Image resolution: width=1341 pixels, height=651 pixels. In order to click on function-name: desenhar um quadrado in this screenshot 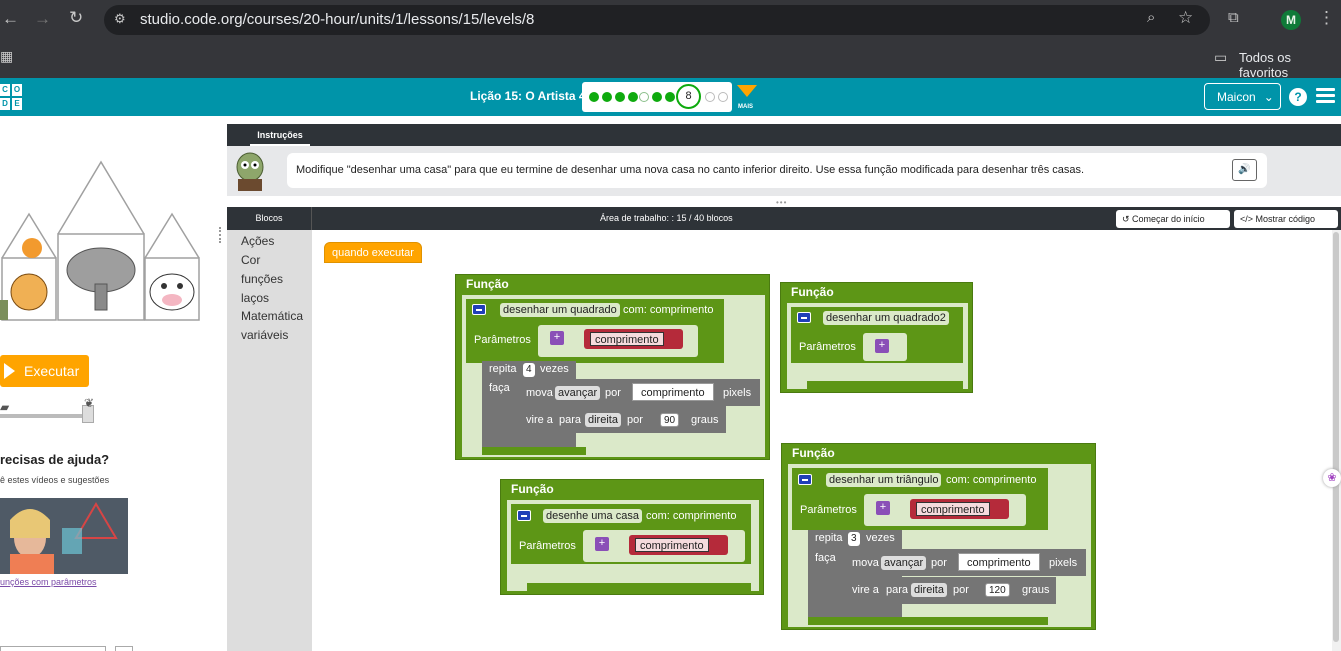, I will do `click(560, 310)`.